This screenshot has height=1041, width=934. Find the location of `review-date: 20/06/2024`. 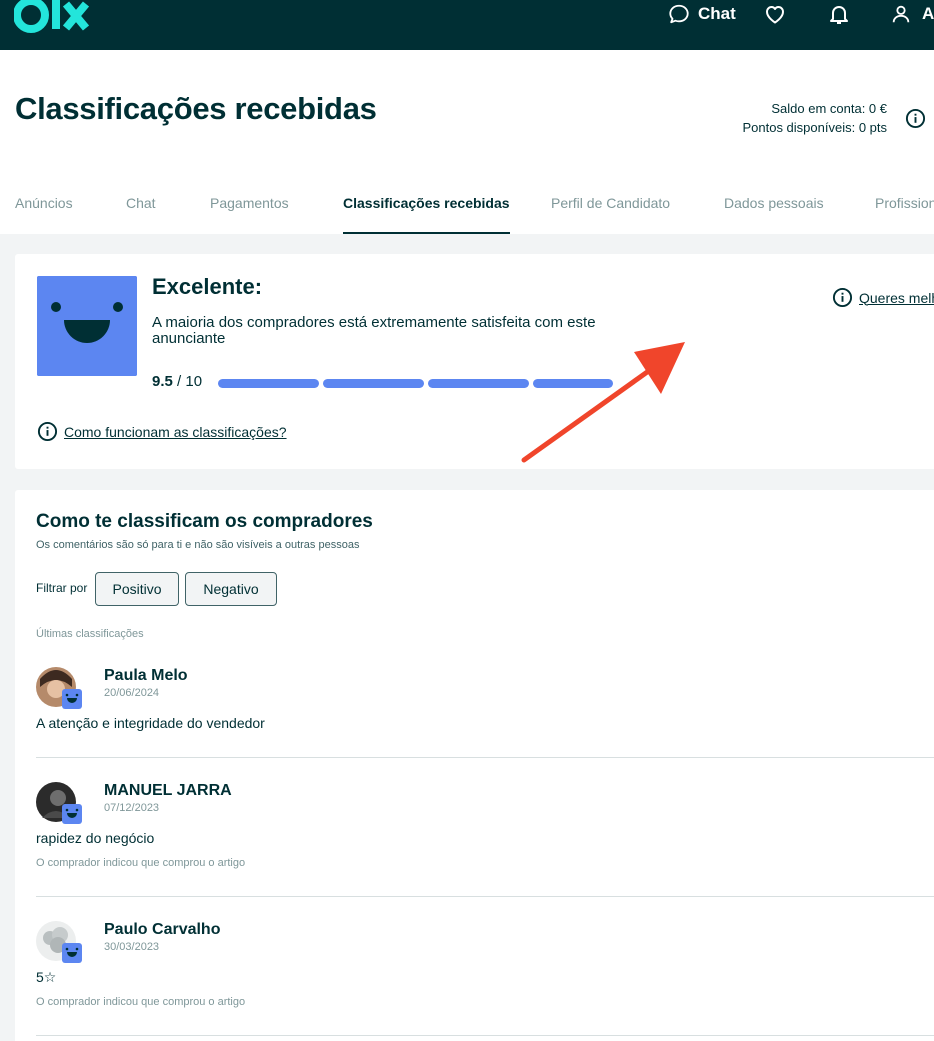

review-date: 20/06/2024 is located at coordinates (132, 693).